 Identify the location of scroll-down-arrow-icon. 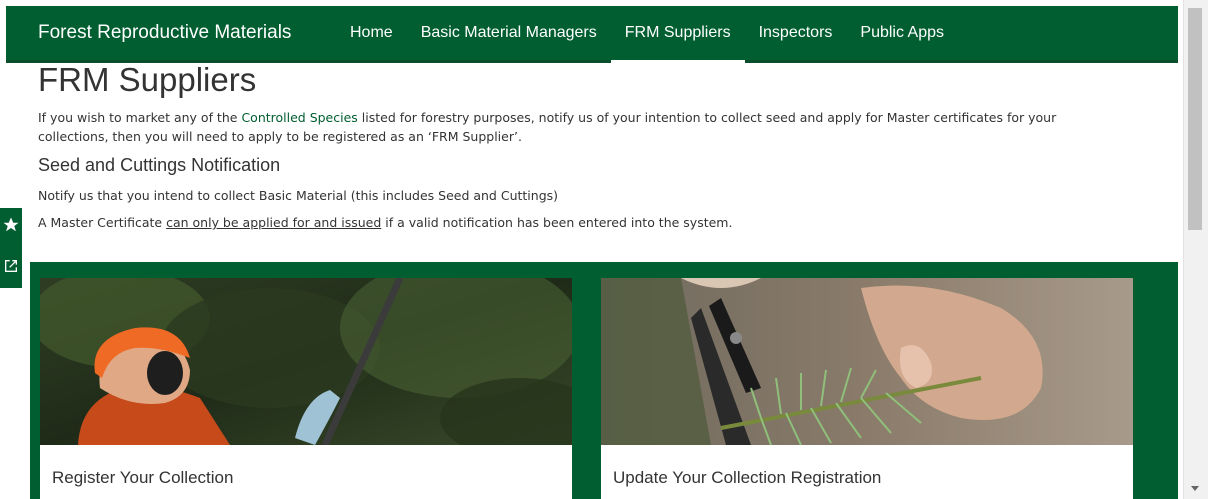
(1195, 488).